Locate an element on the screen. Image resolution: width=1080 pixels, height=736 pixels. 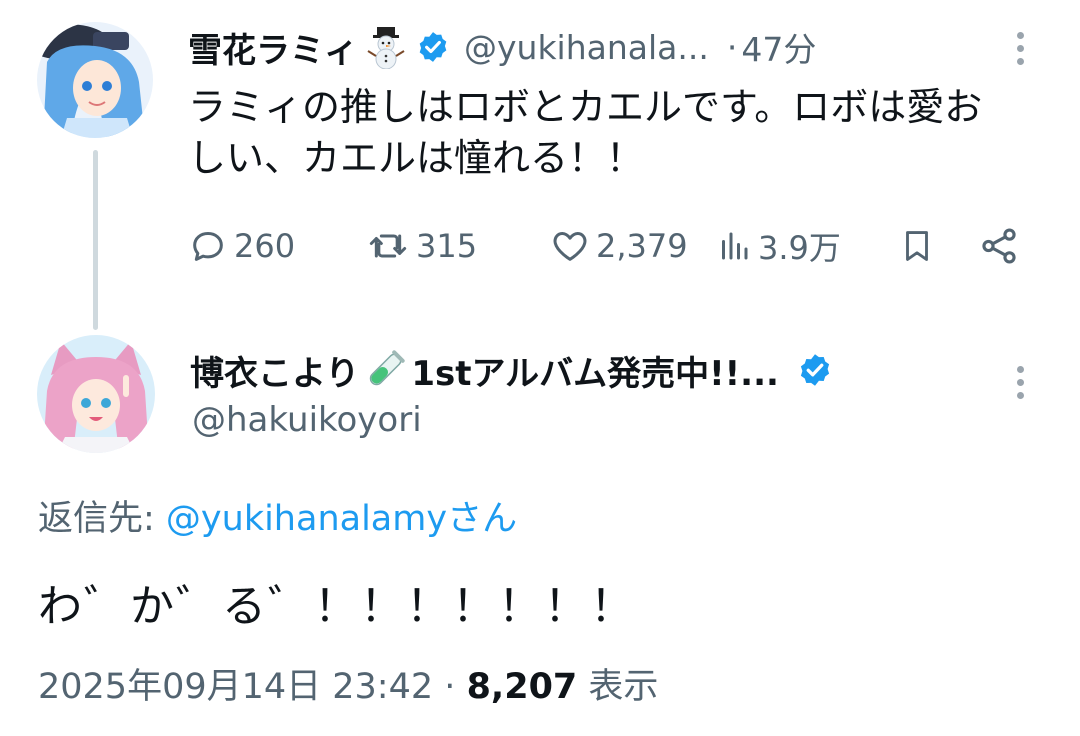
reply-view-label: 表示 is located at coordinates (623, 687).